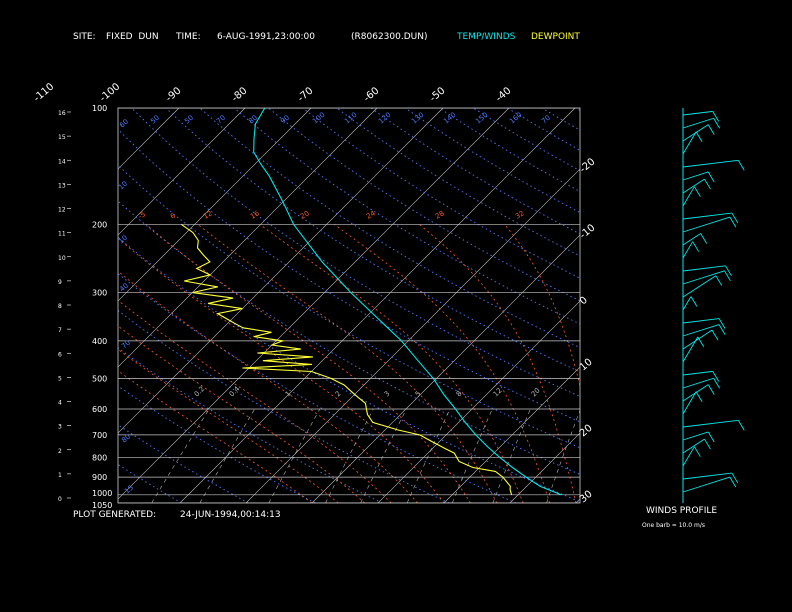 The width and height of the screenshot is (792, 612). I want to click on dry-adiabat-label: 160, so click(515, 118).